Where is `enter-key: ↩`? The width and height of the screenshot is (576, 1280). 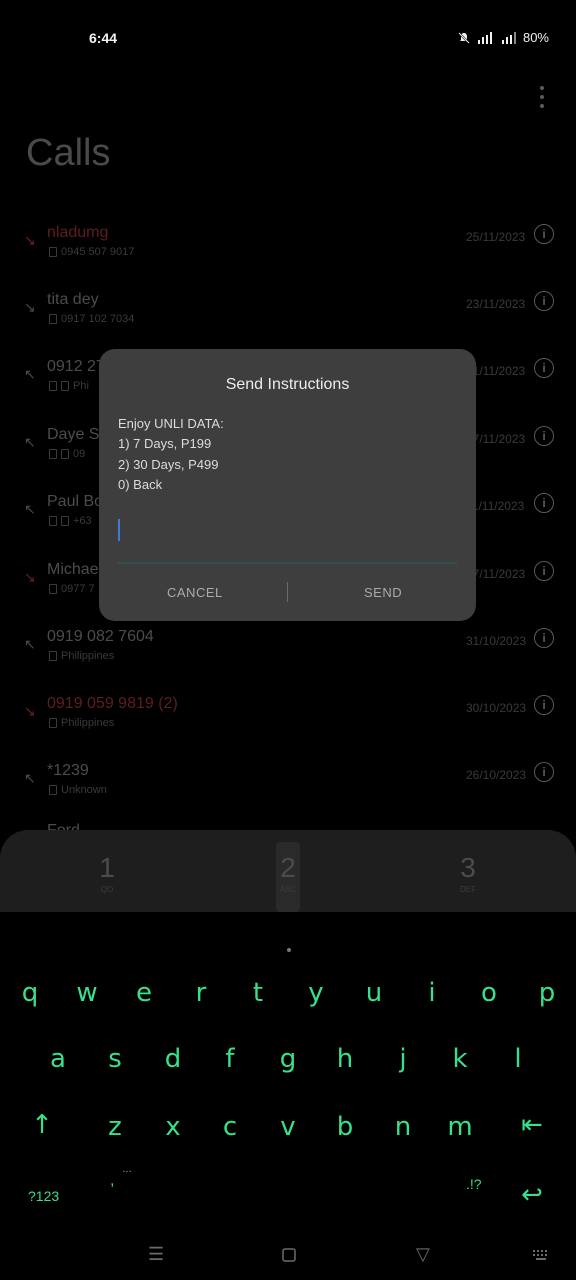
enter-key: ↩ is located at coordinates (532, 1195).